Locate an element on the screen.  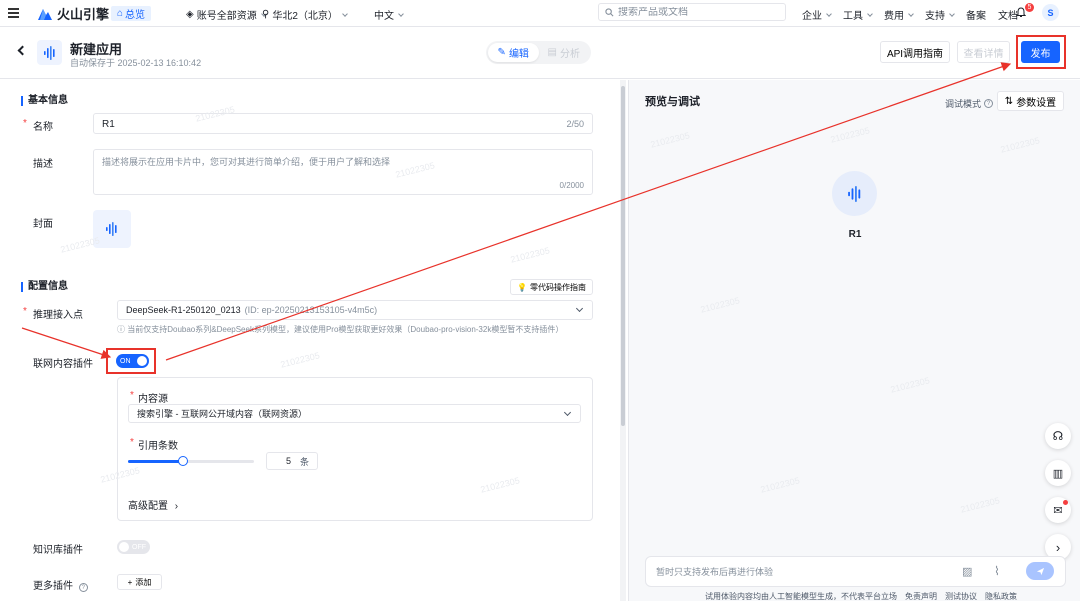
tab-analyze: ▤ 分析 is located at coordinates (564, 52).